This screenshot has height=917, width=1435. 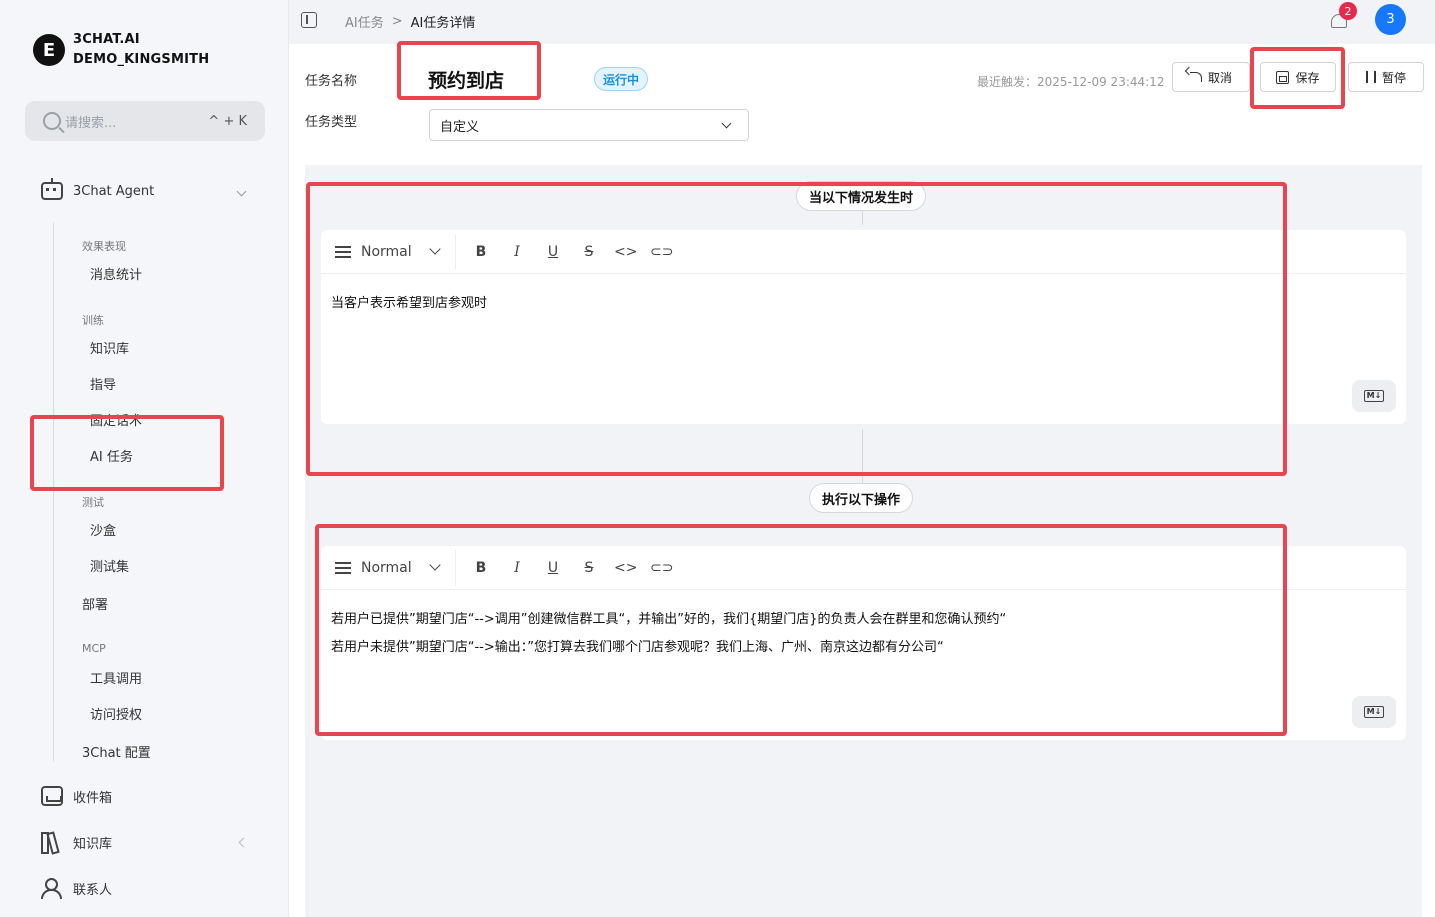 I want to click on search-shortcut: ^ + K, so click(x=227, y=121).